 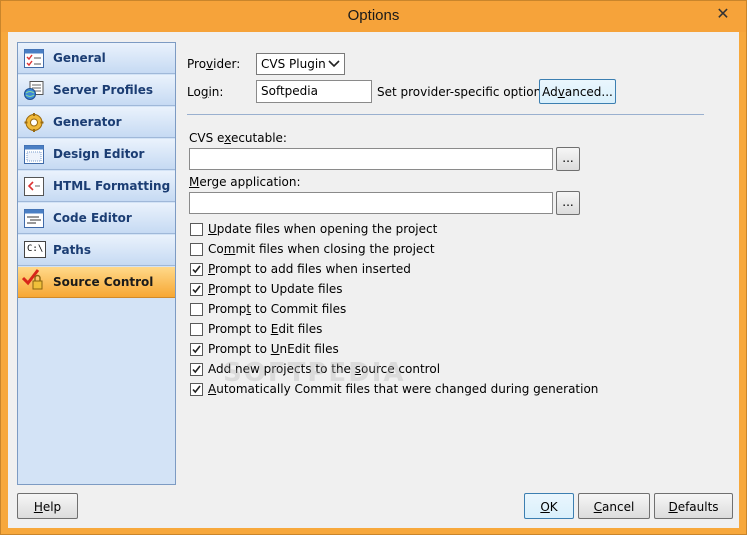 What do you see at coordinates (87, 122) in the screenshot?
I see `sidebar-item-label: Generator` at bounding box center [87, 122].